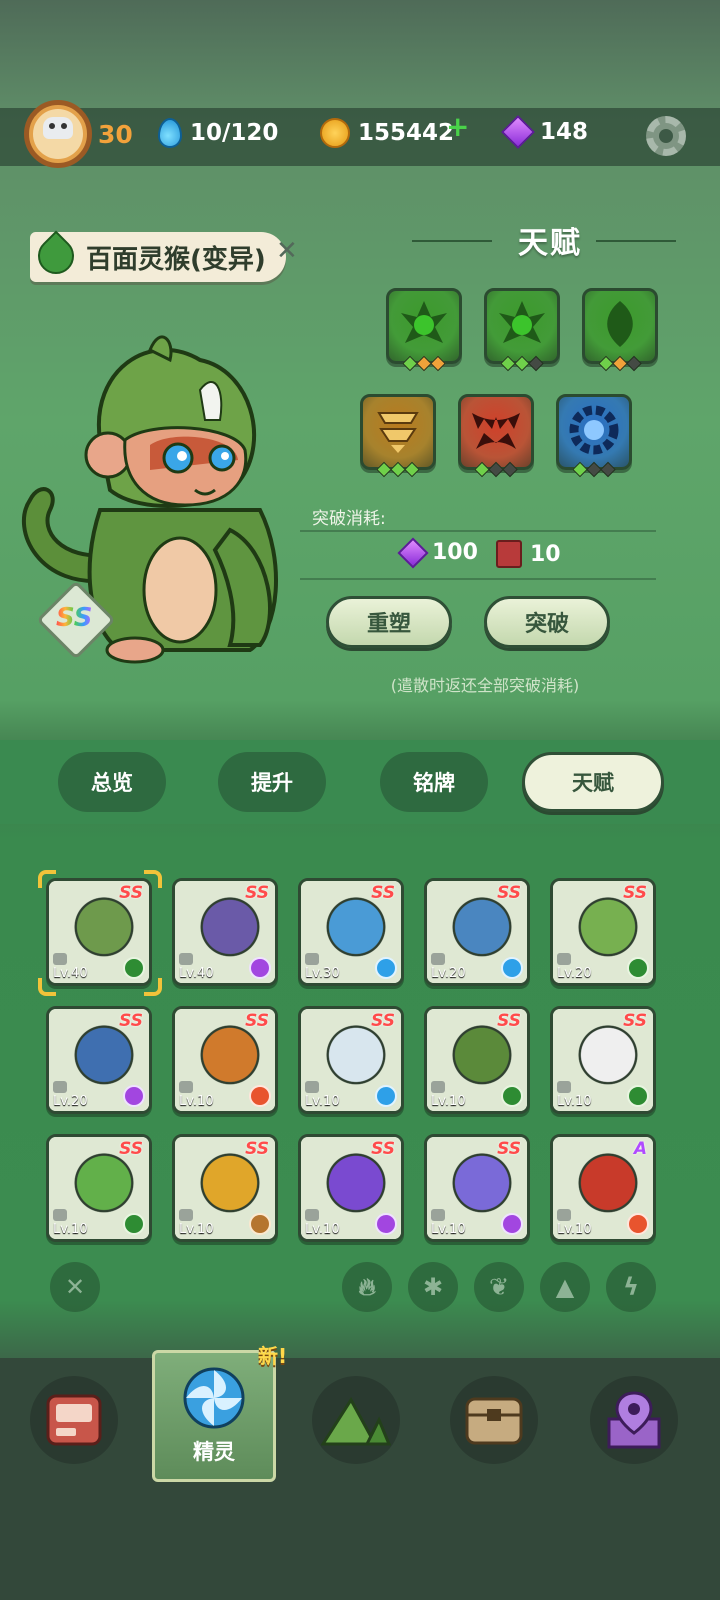 Image resolution: width=720 pixels, height=1600 pixels. What do you see at coordinates (478, 579) in the screenshot?
I see `cost-divider-bottom` at bounding box center [478, 579].